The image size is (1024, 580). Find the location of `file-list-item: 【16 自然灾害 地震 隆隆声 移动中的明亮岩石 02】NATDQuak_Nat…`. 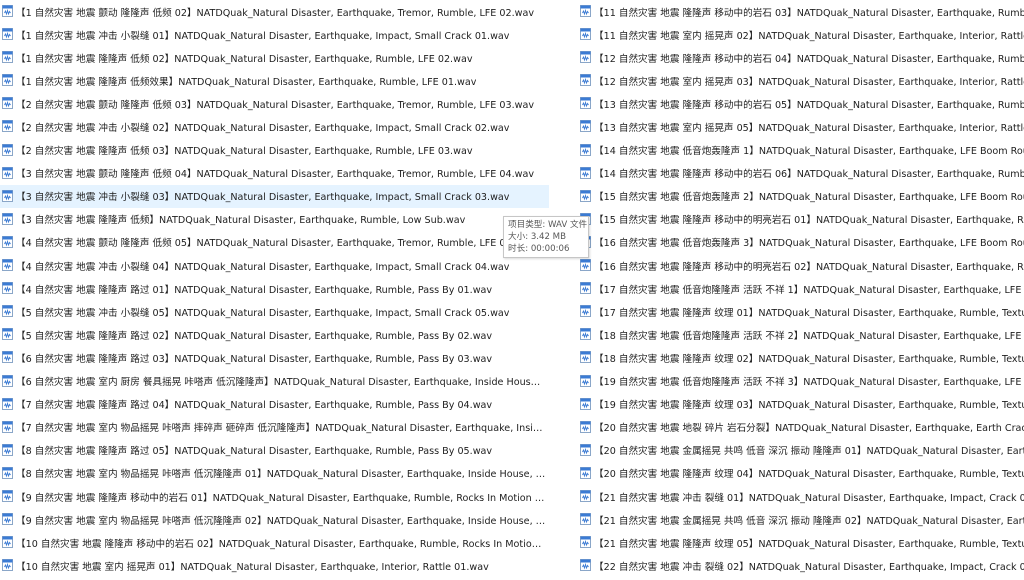

file-list-item: 【16 自然灾害 地震 隆隆声 移动中的明亮岩石 02】NATDQuak_Nat… is located at coordinates (801, 265).